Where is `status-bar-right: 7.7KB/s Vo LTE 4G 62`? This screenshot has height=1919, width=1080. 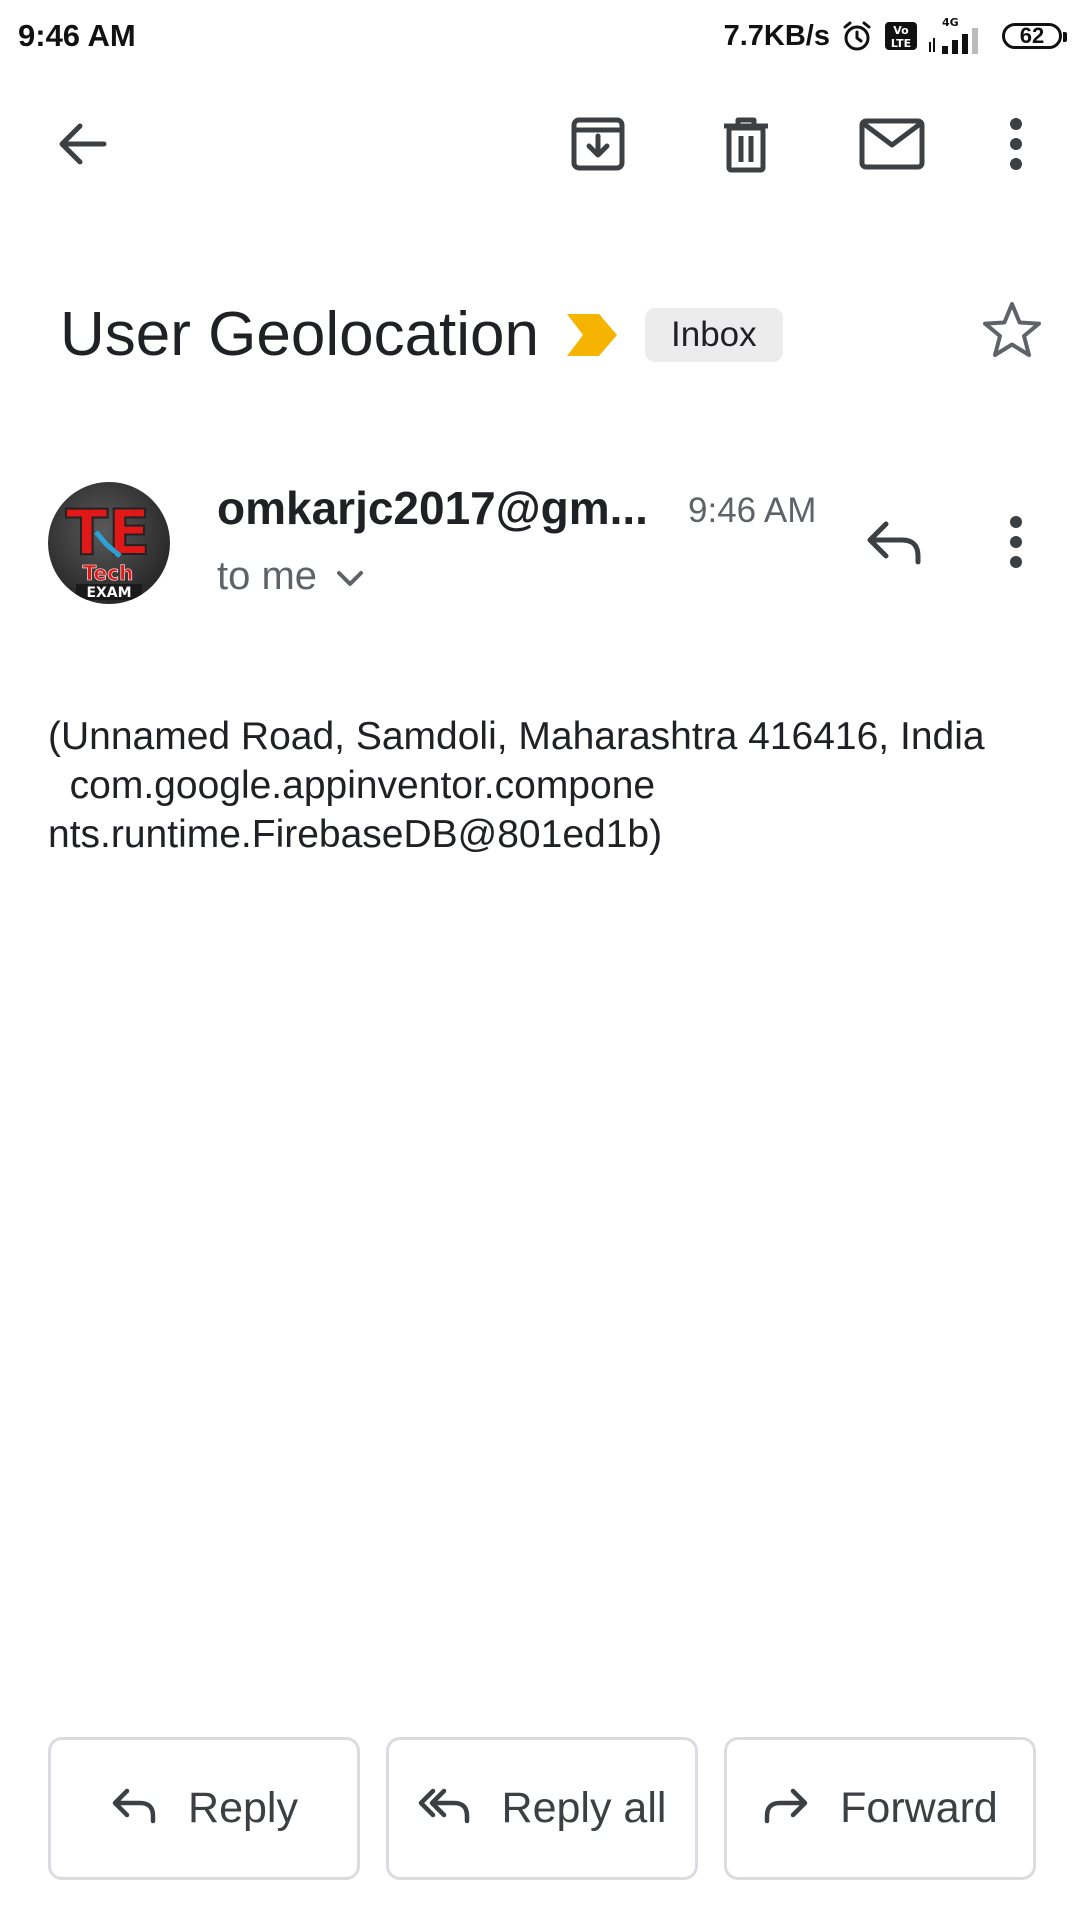
status-bar-right: 7.7KB/s Vo LTE 4G 62 is located at coordinates (895, 36).